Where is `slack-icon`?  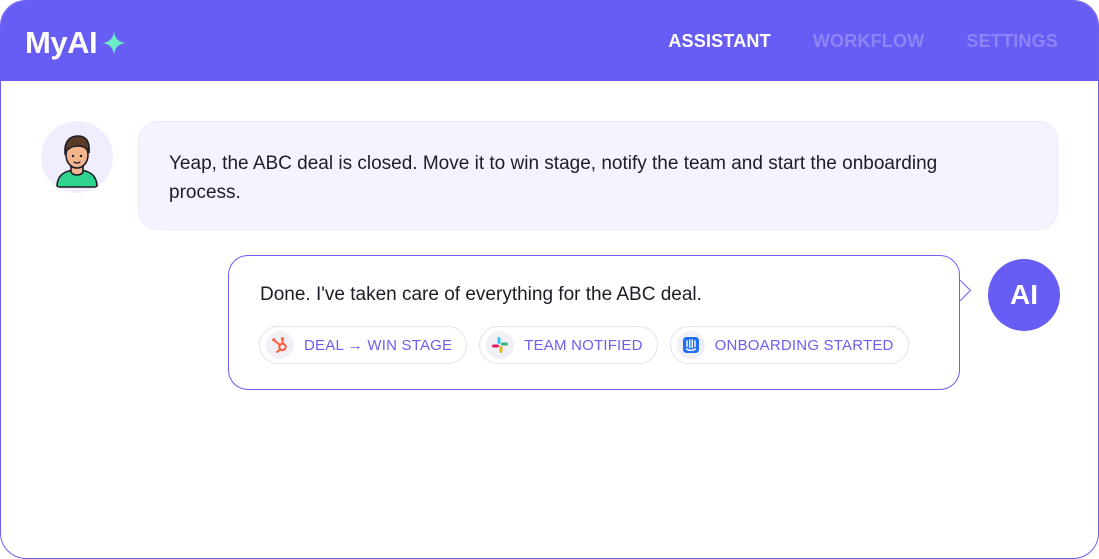
slack-icon is located at coordinates (500, 345).